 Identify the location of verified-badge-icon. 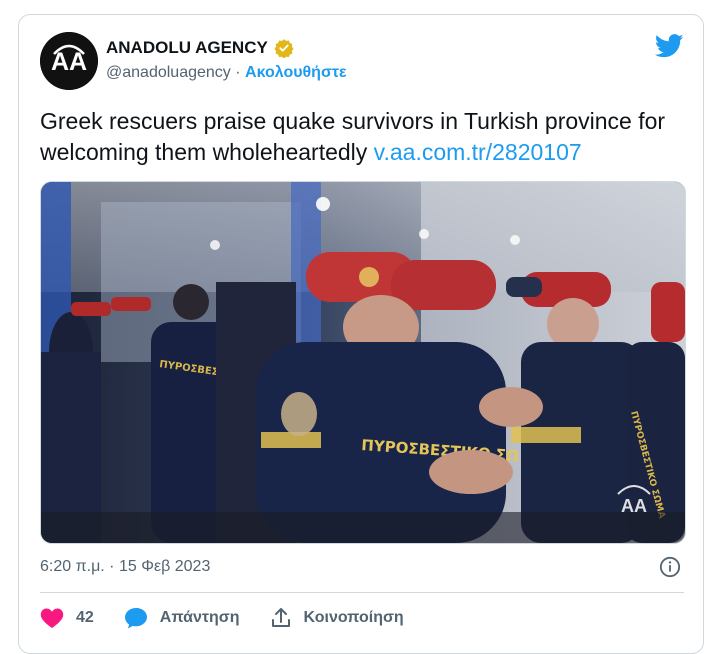
(284, 48).